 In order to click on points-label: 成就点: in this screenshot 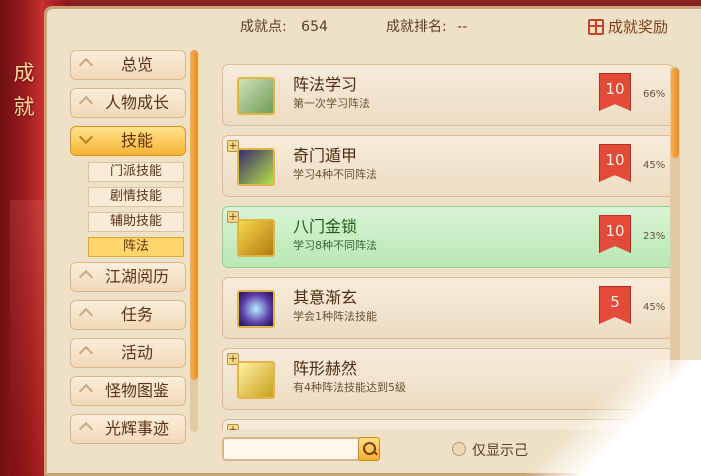, I will do `click(263, 27)`.